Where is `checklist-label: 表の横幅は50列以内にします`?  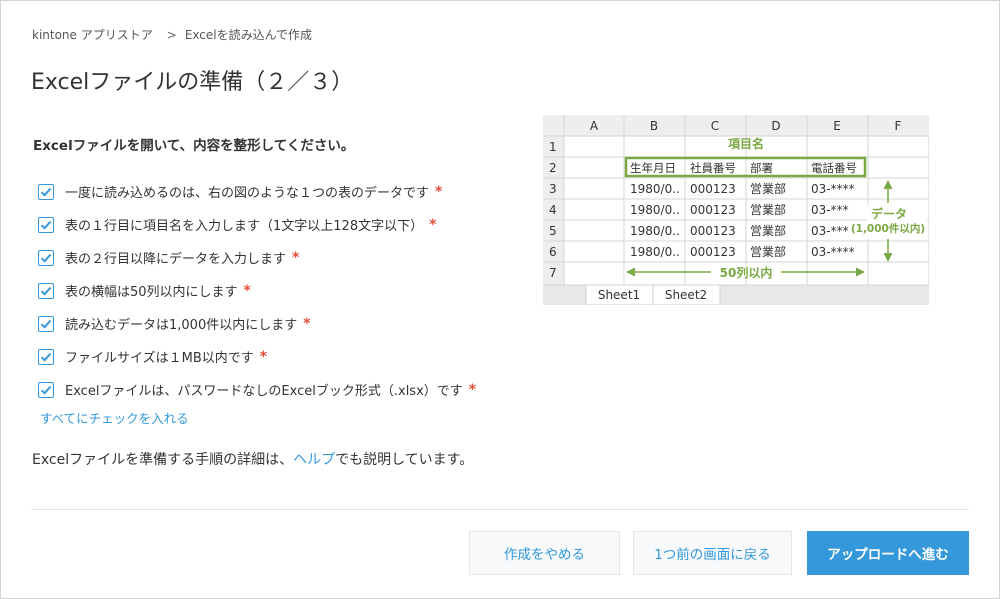 checklist-label: 表の横幅は50列以内にします is located at coordinates (151, 292).